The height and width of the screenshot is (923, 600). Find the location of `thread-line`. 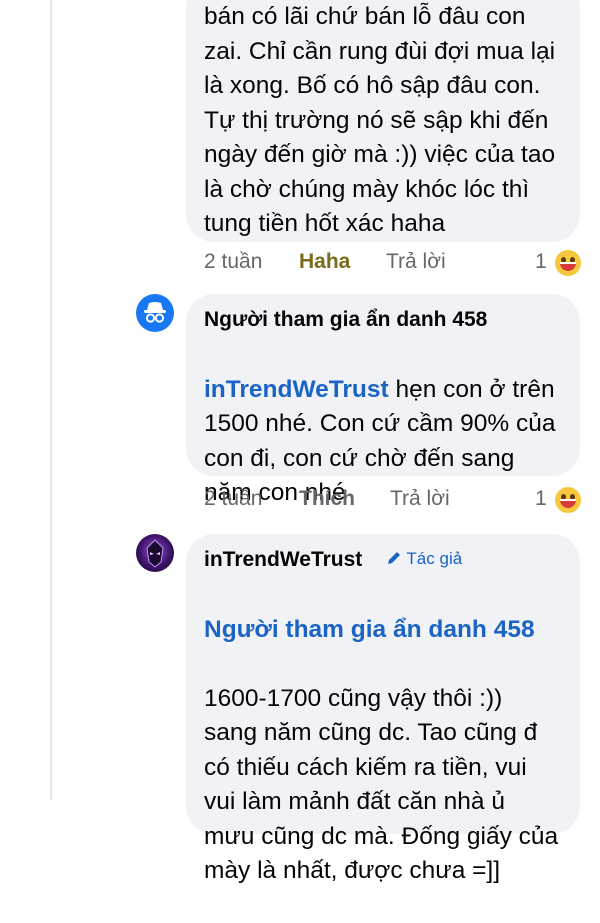

thread-line is located at coordinates (51, 400).